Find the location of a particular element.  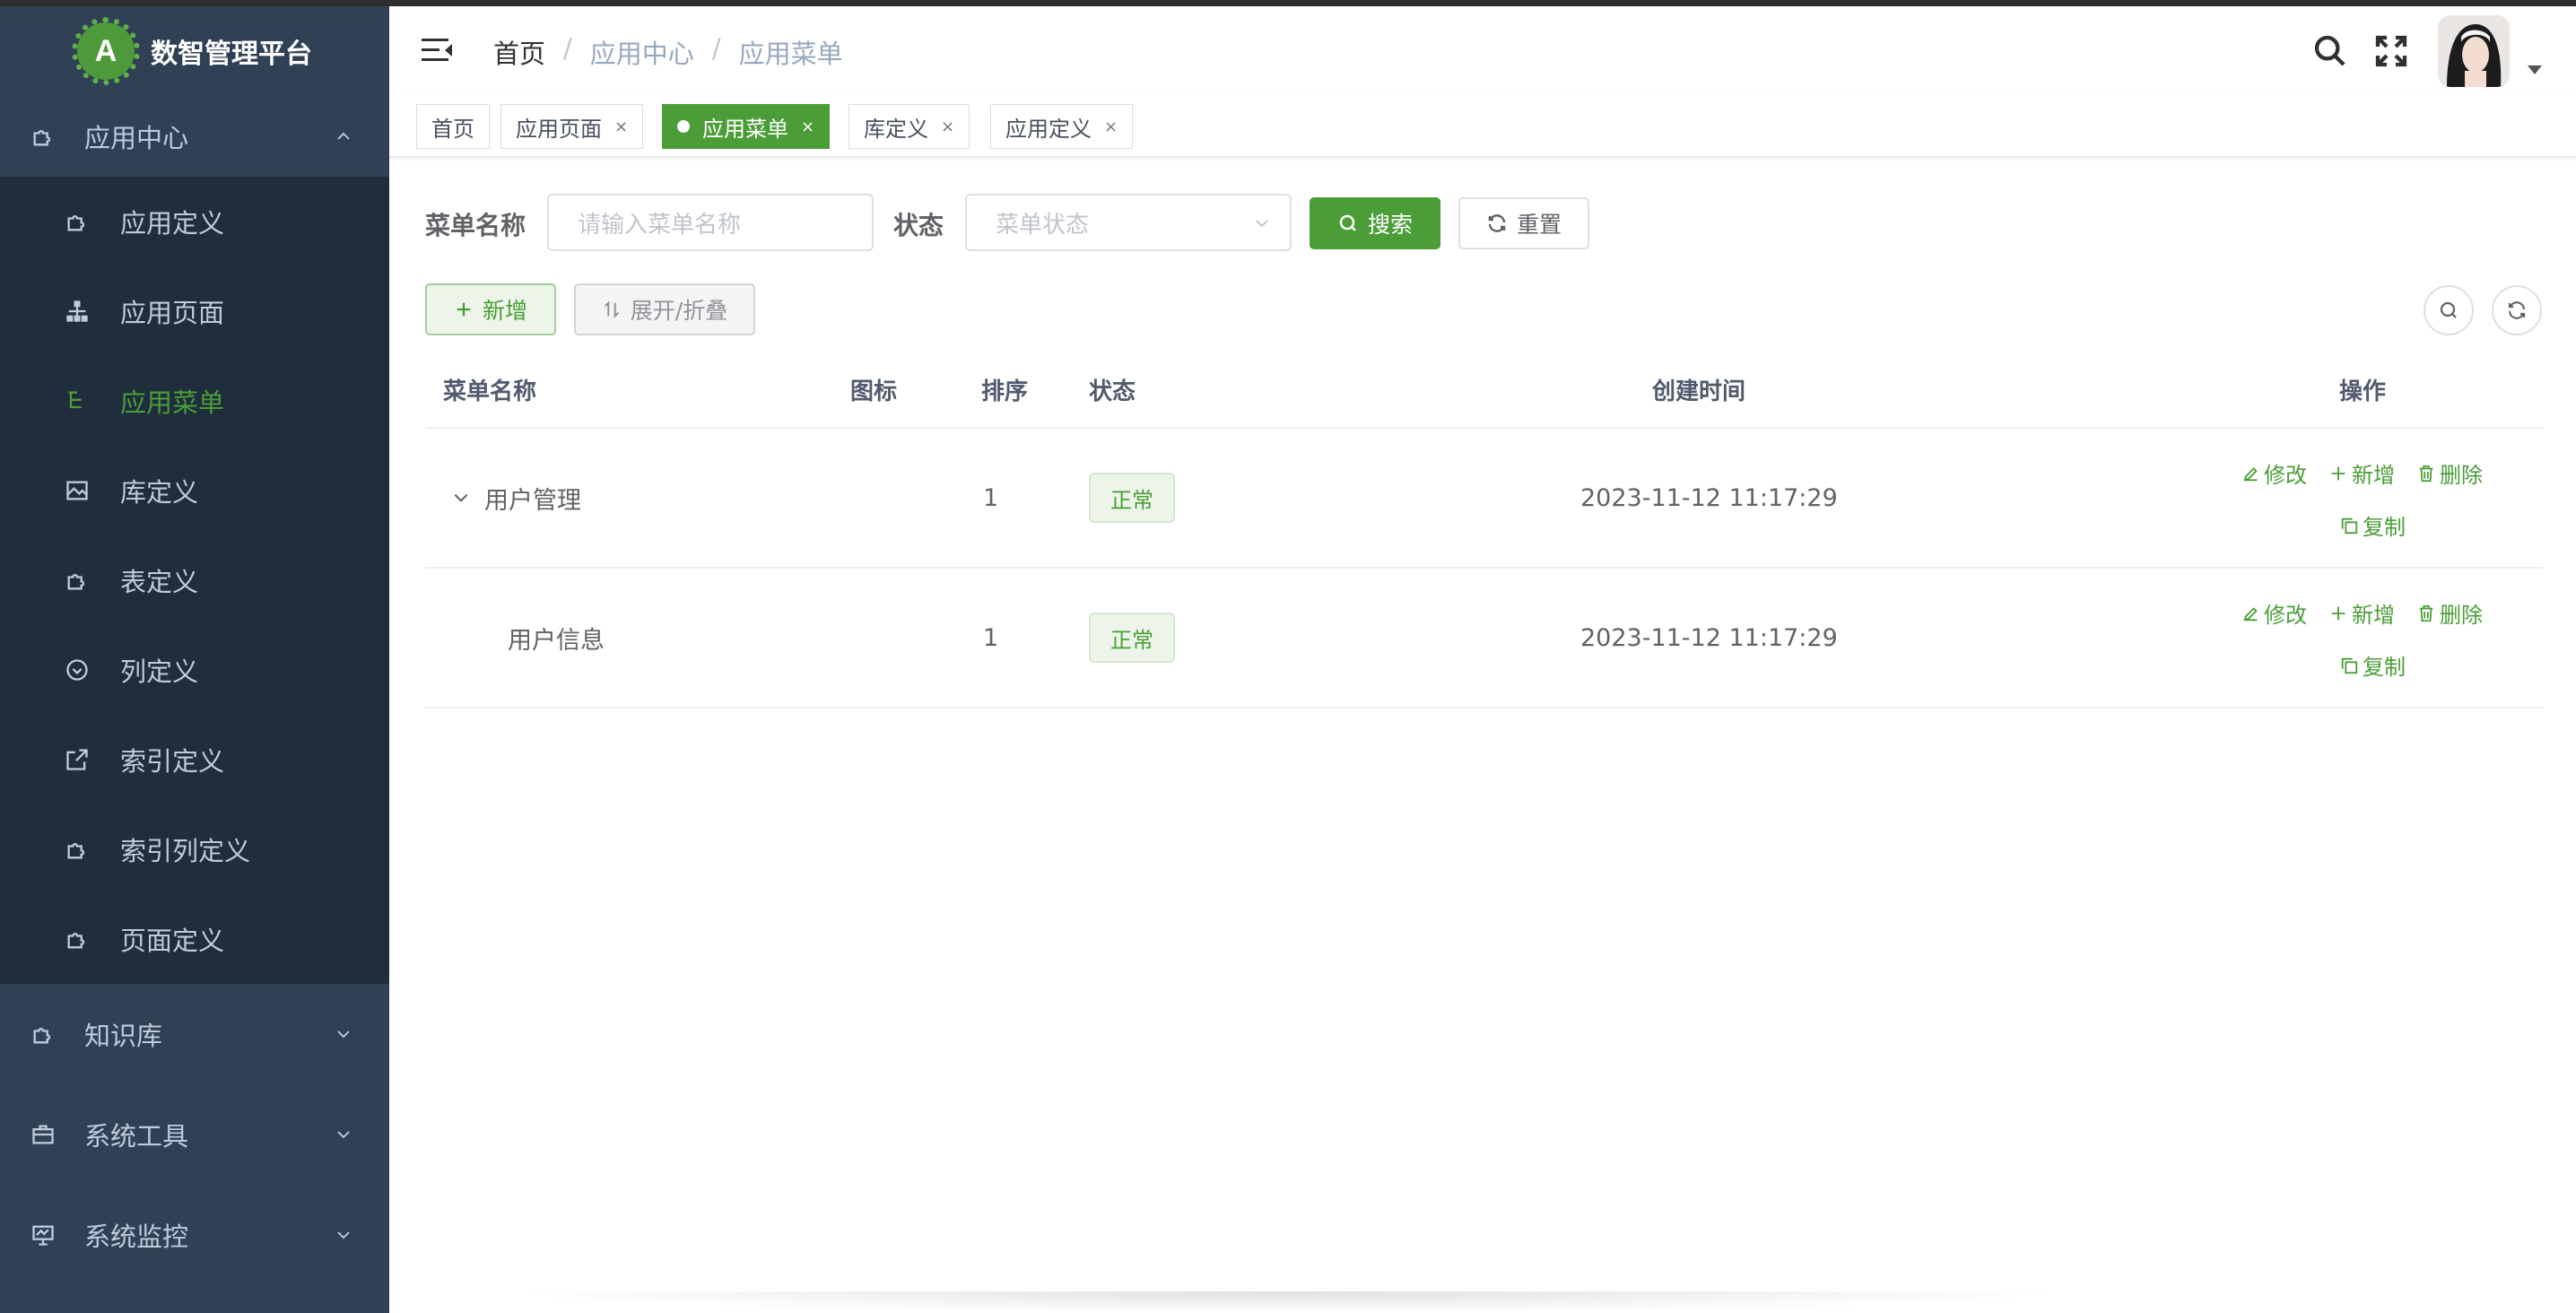

breadcrumb-item-home: 首页 is located at coordinates (519, 52).